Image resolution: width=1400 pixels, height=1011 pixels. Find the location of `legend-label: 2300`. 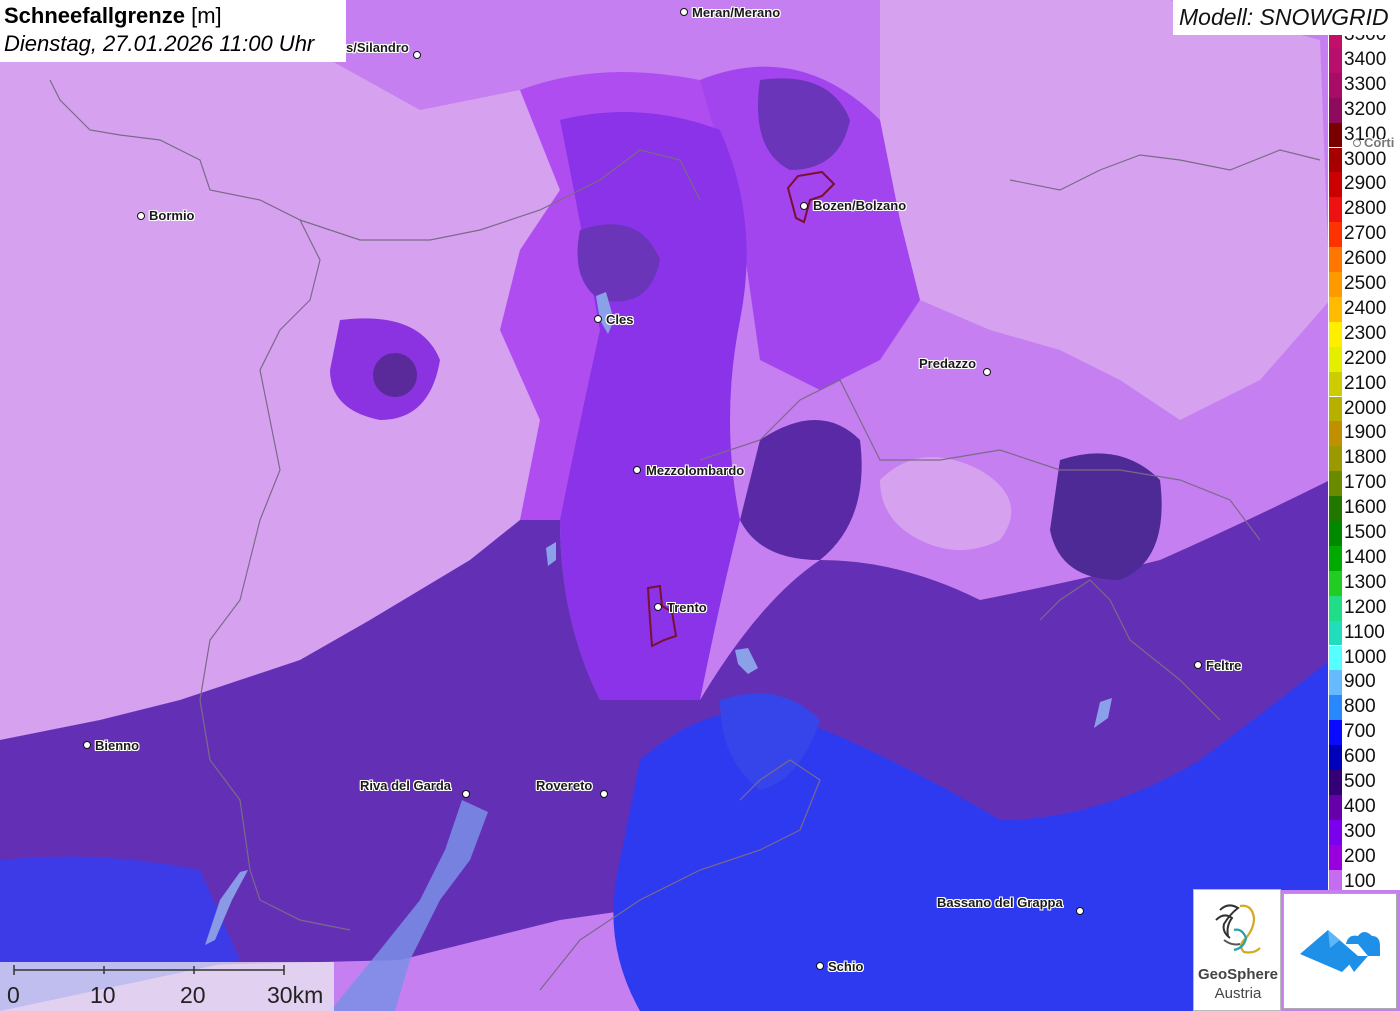

legend-label: 2300 is located at coordinates (1365, 333).